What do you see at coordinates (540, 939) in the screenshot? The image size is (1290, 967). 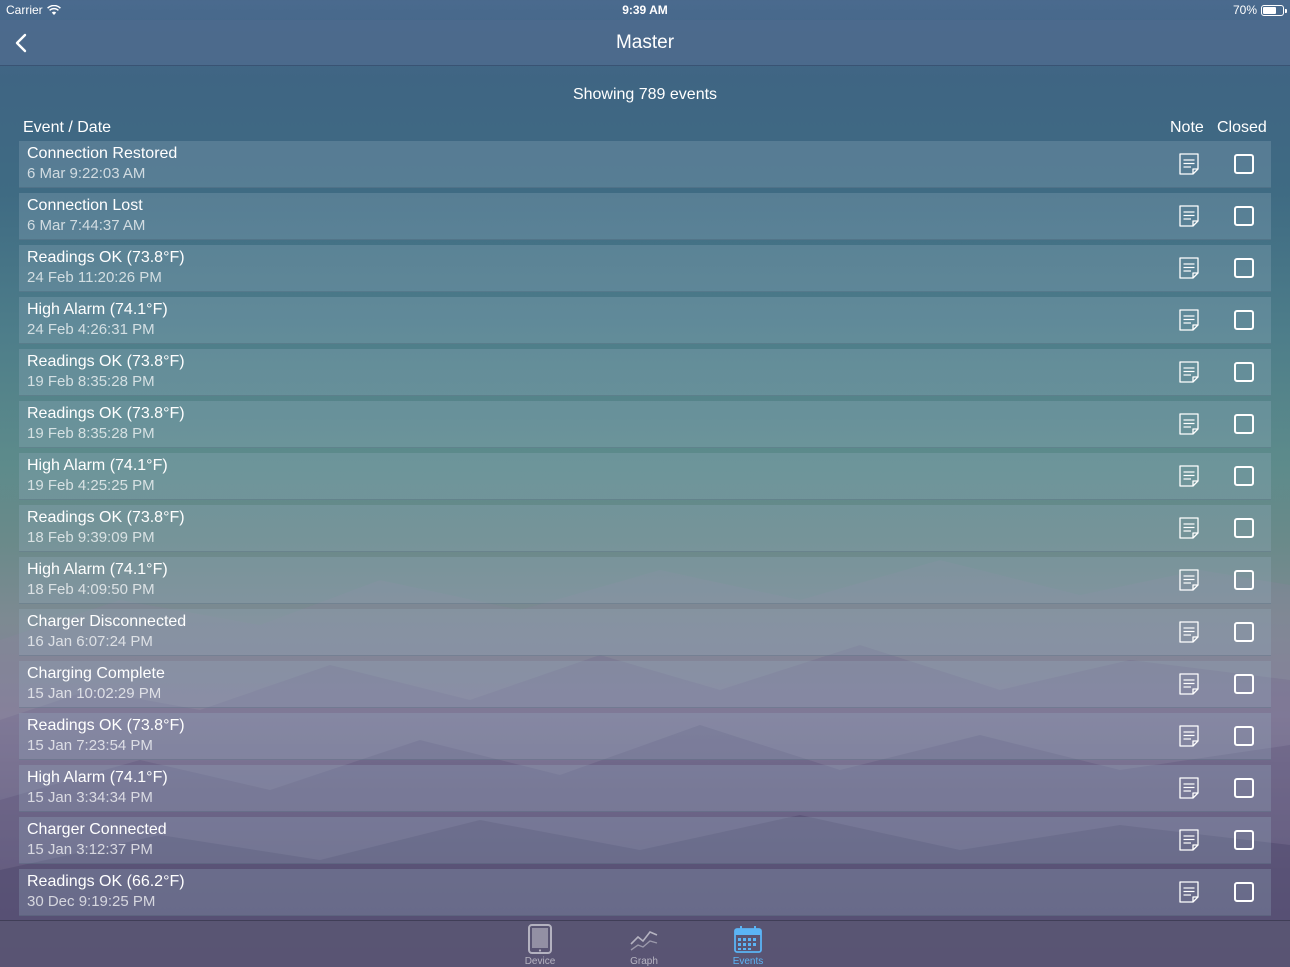 I see `tablet-icon` at bounding box center [540, 939].